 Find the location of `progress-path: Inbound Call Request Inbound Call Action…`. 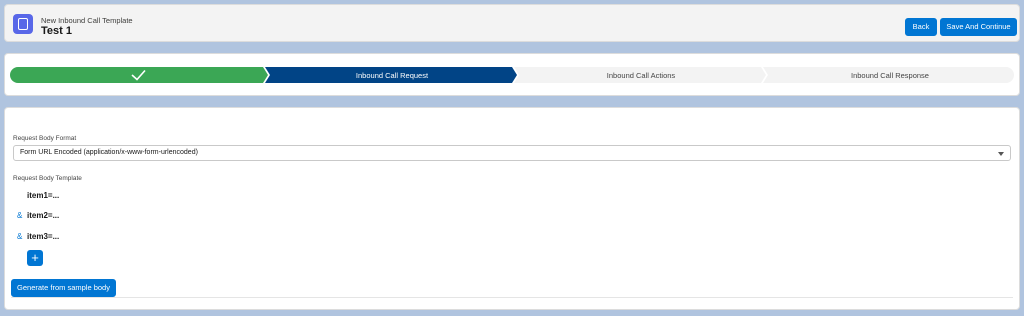

progress-path: Inbound Call Request Inbound Call Action… is located at coordinates (512, 75).